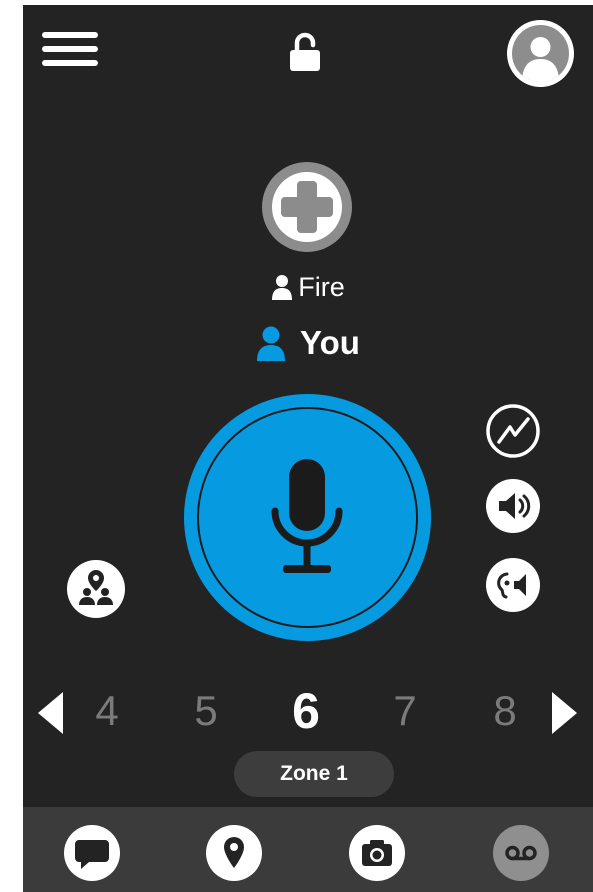  I want to click on current-user-row: You, so click(308, 343).